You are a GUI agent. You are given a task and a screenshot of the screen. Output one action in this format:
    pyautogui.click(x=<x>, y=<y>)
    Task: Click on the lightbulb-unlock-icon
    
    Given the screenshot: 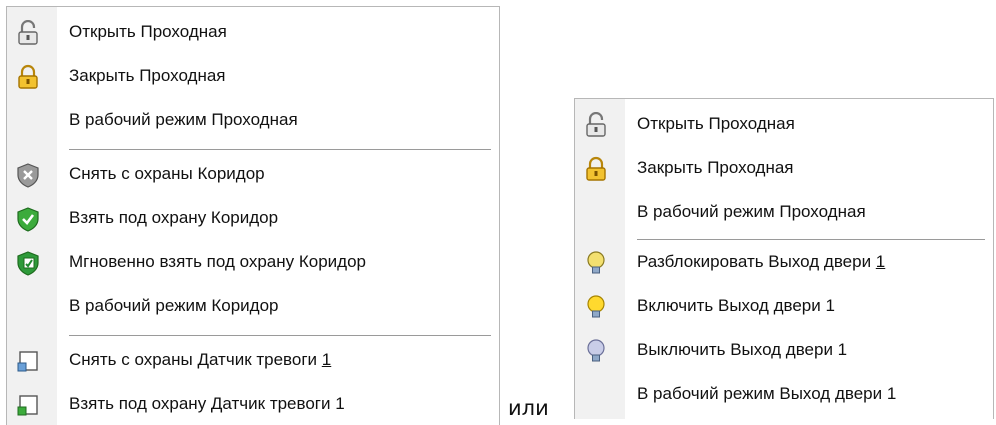 What is the action you would take?
    pyautogui.click(x=596, y=262)
    